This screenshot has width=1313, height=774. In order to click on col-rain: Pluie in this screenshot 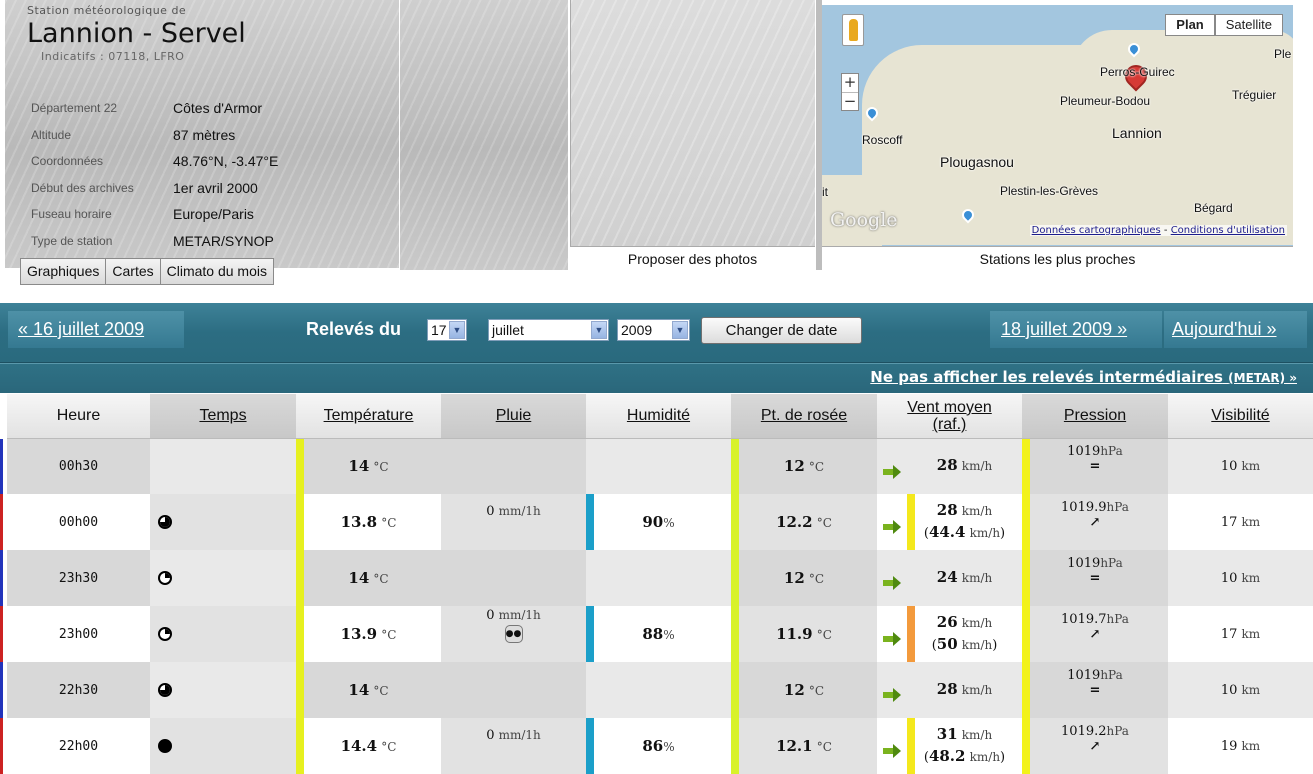, I will do `click(513, 416)`.